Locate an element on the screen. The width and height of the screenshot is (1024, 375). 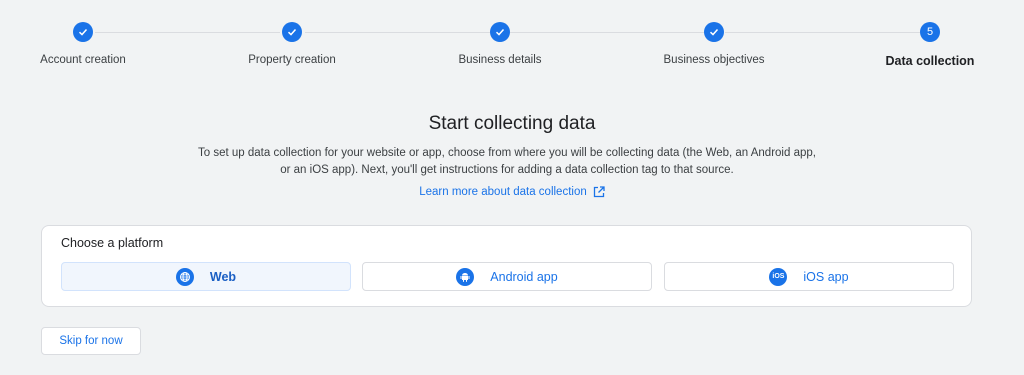
step-label: Account creation is located at coordinates (83, 60).